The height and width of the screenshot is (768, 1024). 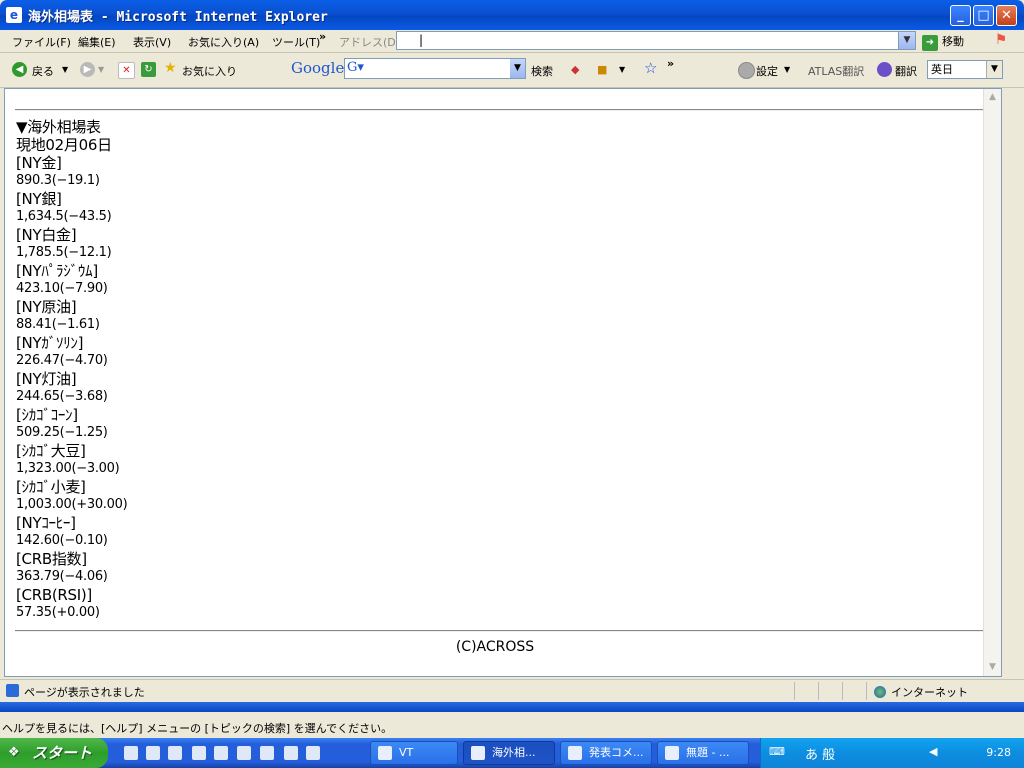 What do you see at coordinates (992, 667) in the screenshot?
I see `scroll-down-icon: ▼` at bounding box center [992, 667].